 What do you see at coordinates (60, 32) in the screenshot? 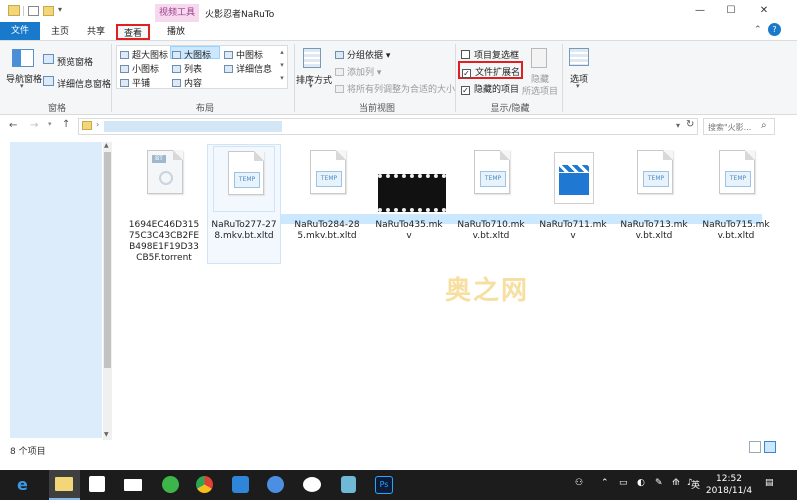
I see `tab-home: 主页` at bounding box center [60, 32].